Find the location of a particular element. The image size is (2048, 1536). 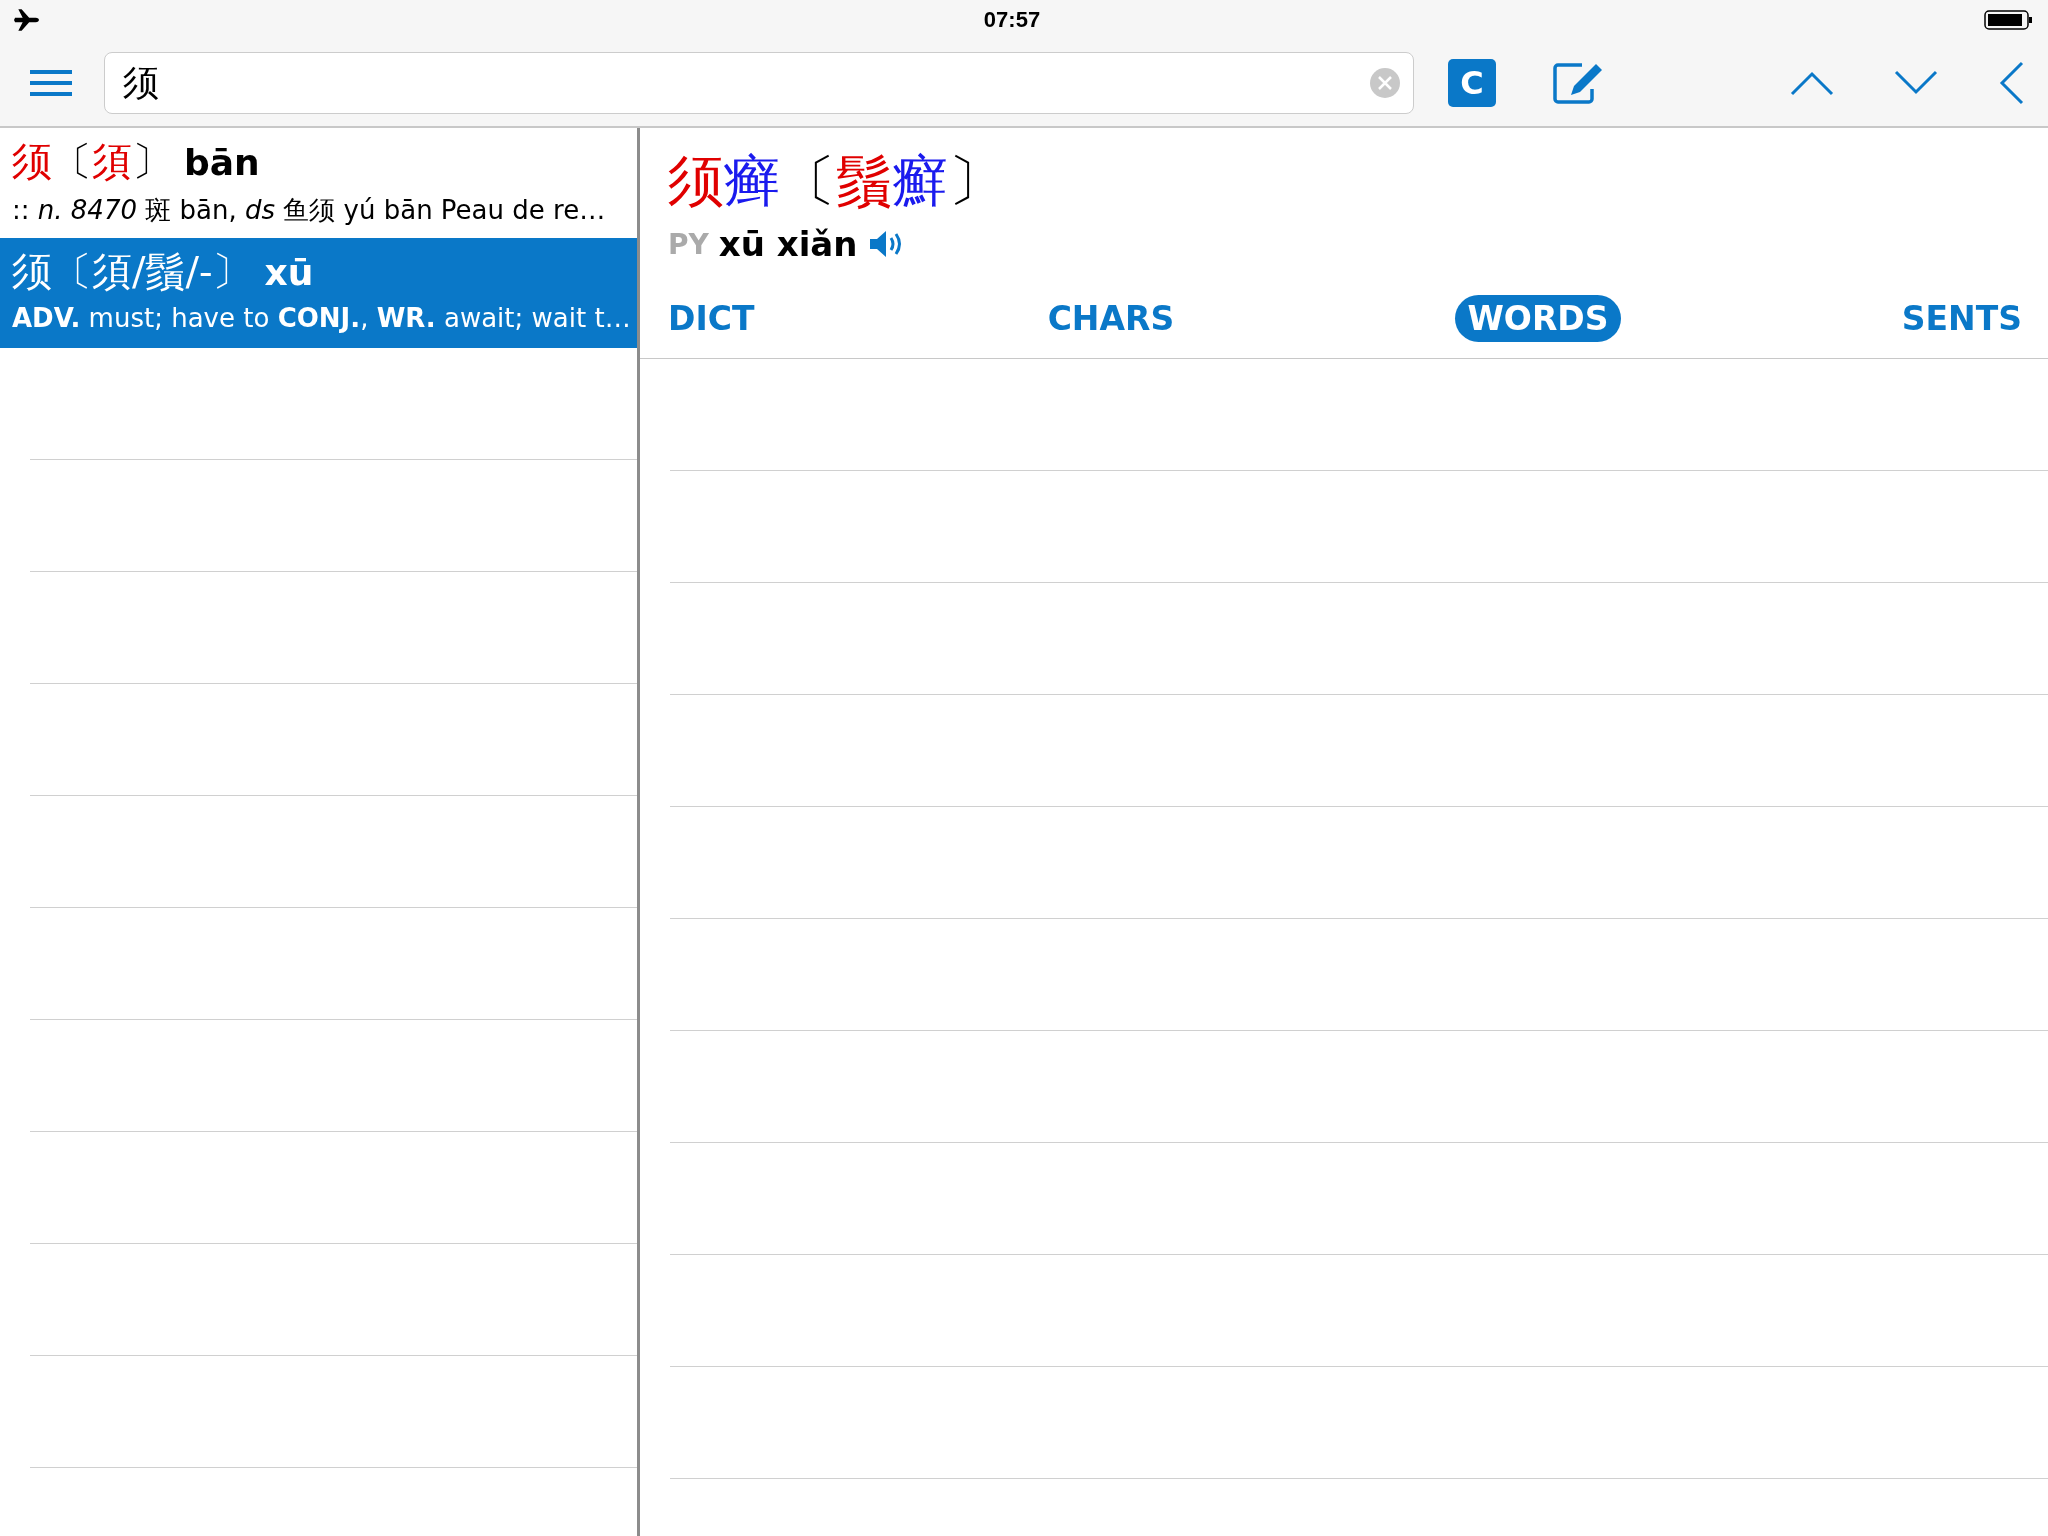

tab: CHARS is located at coordinates (1111, 318).